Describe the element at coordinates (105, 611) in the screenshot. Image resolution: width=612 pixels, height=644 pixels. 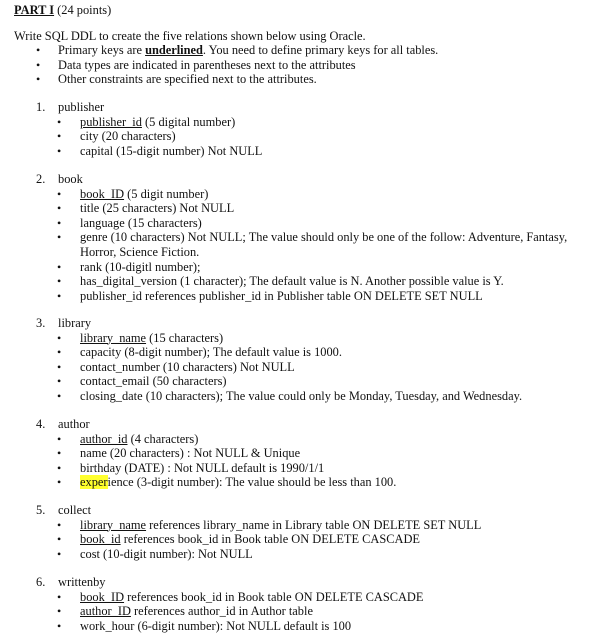
I see `primary-key: author_ID` at that location.